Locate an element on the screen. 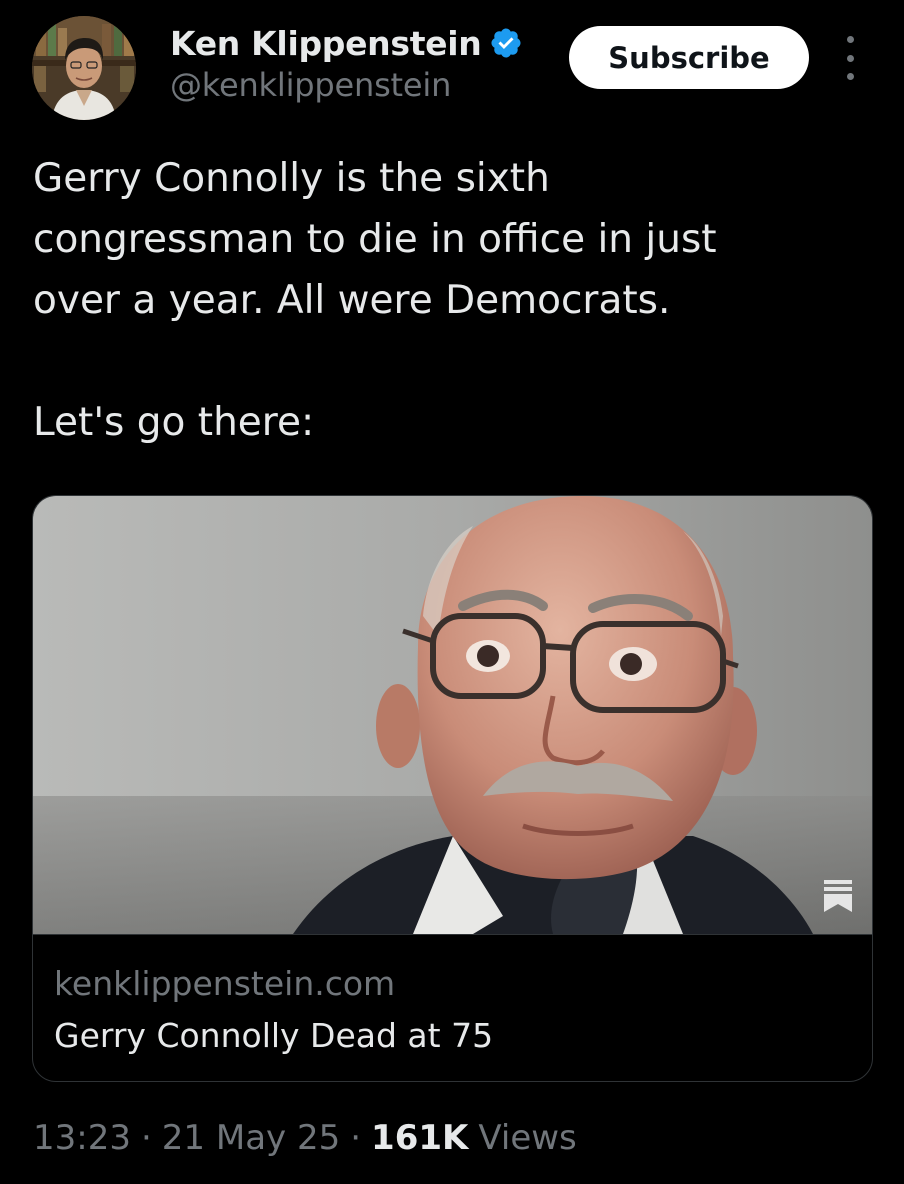 The image size is (904, 1184). tweet-date: 21 May 25 is located at coordinates (251, 1138).